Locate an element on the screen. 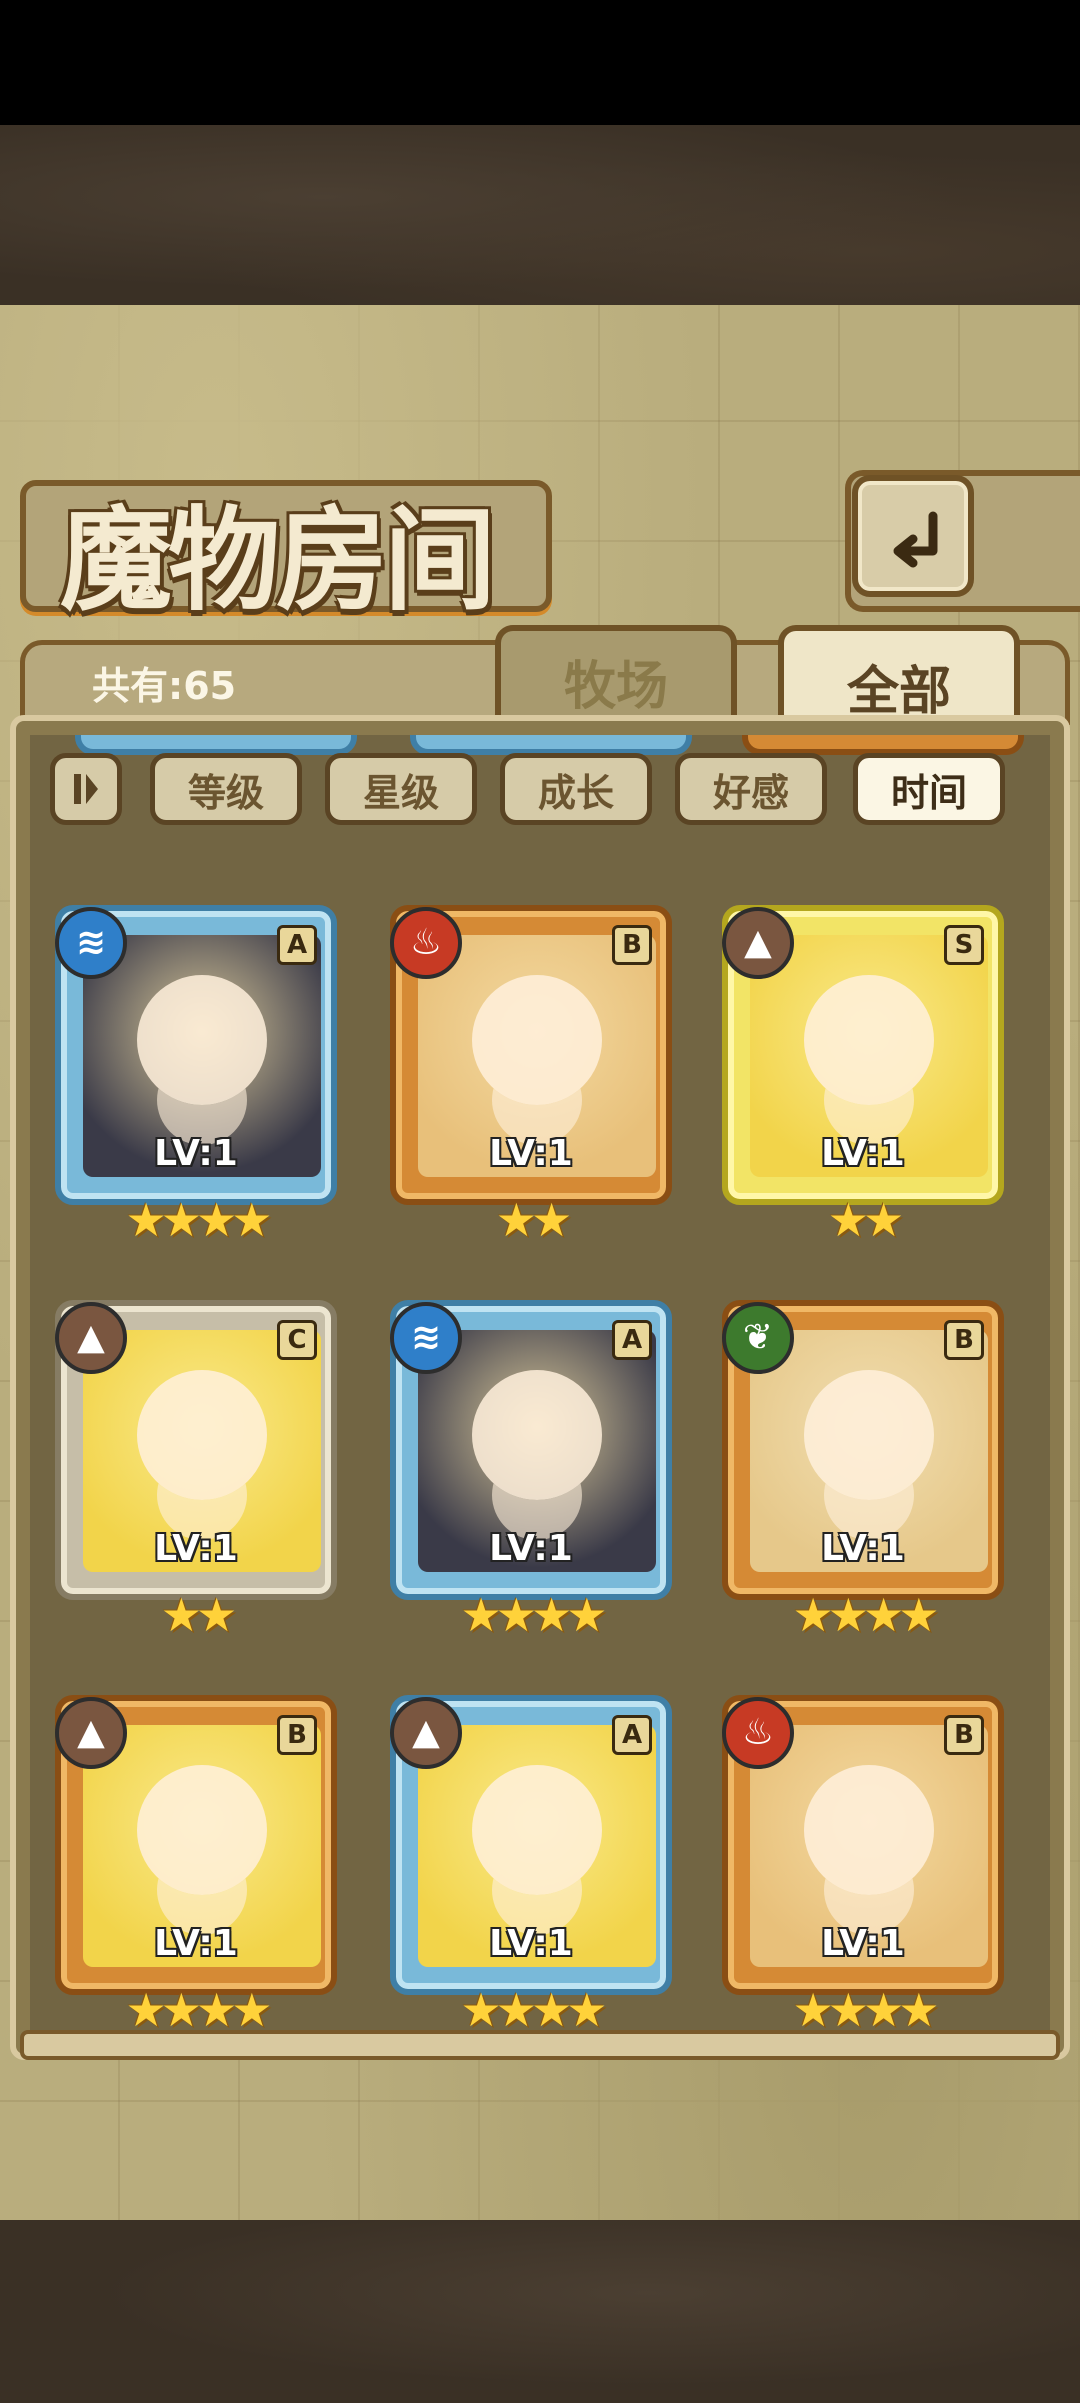 Image resolution: width=1080 pixels, height=2403 pixels. status-bar is located at coordinates (540, 62).